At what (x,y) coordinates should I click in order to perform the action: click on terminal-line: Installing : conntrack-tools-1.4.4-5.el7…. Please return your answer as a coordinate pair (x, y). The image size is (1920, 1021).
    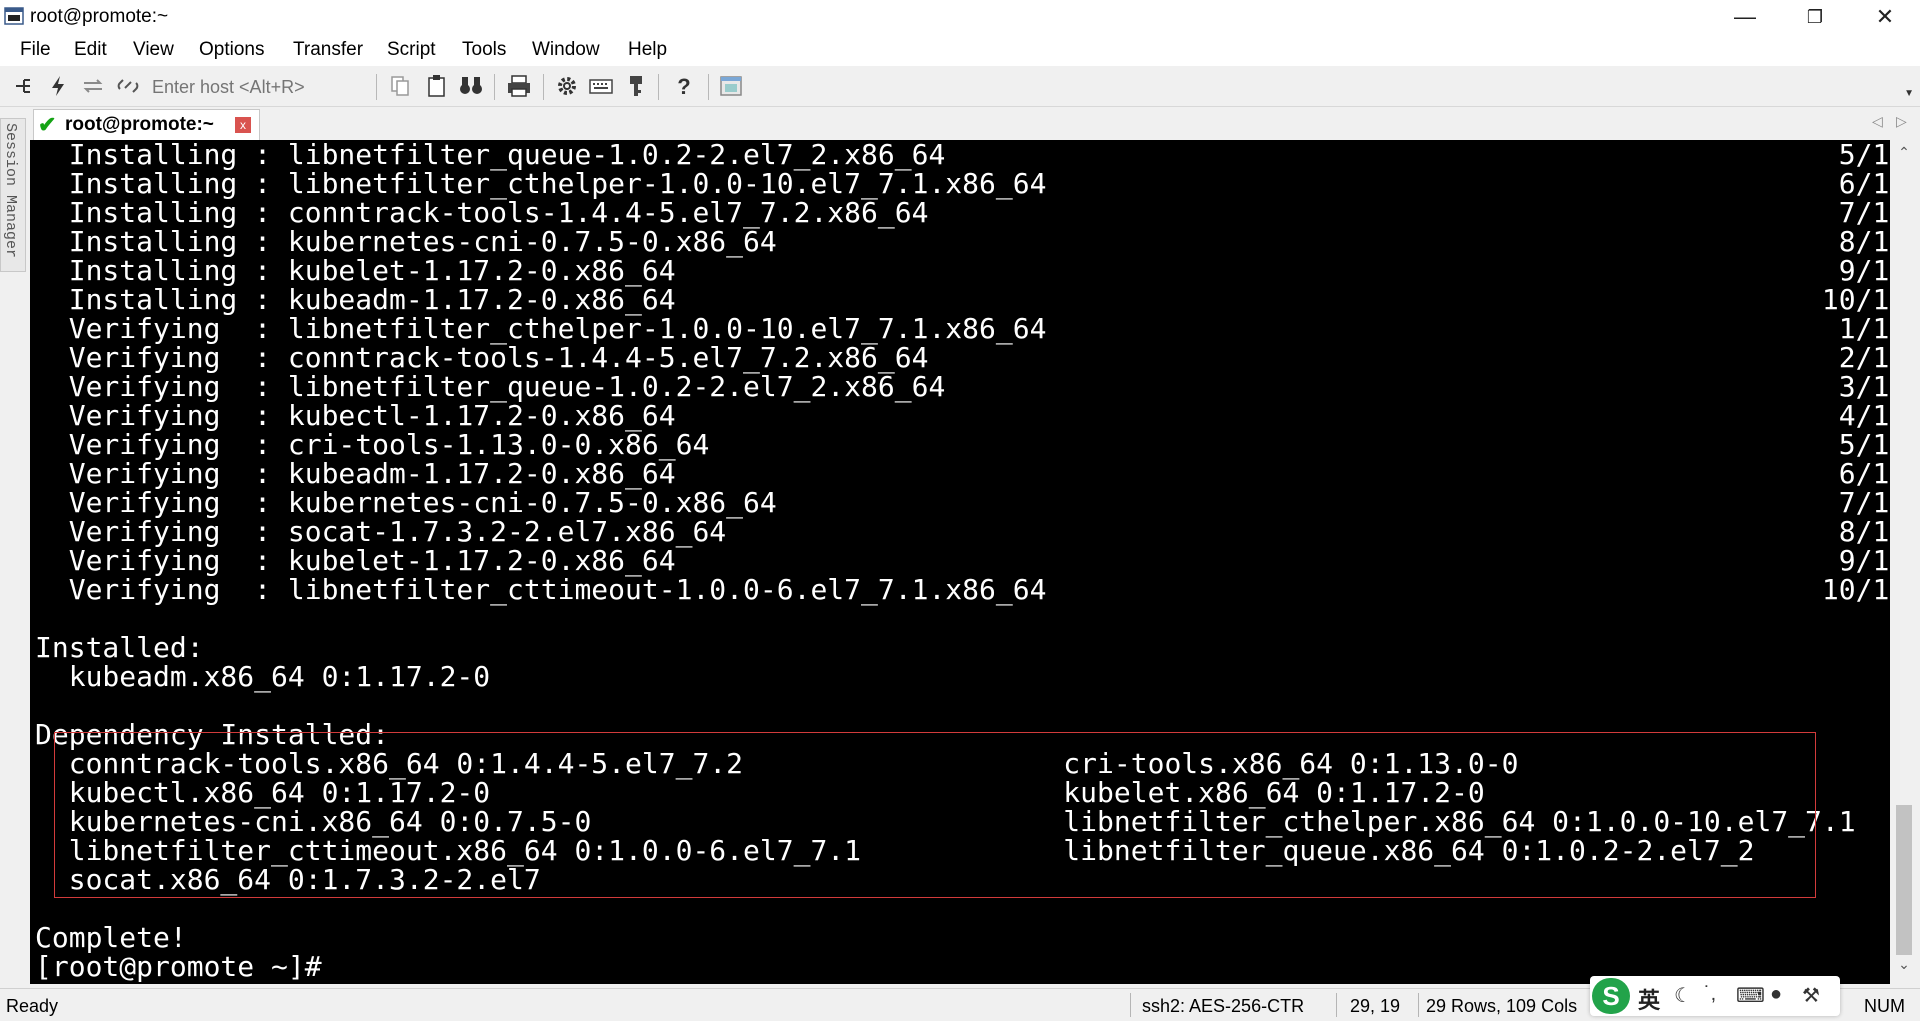
    Looking at the image, I should click on (962, 212).